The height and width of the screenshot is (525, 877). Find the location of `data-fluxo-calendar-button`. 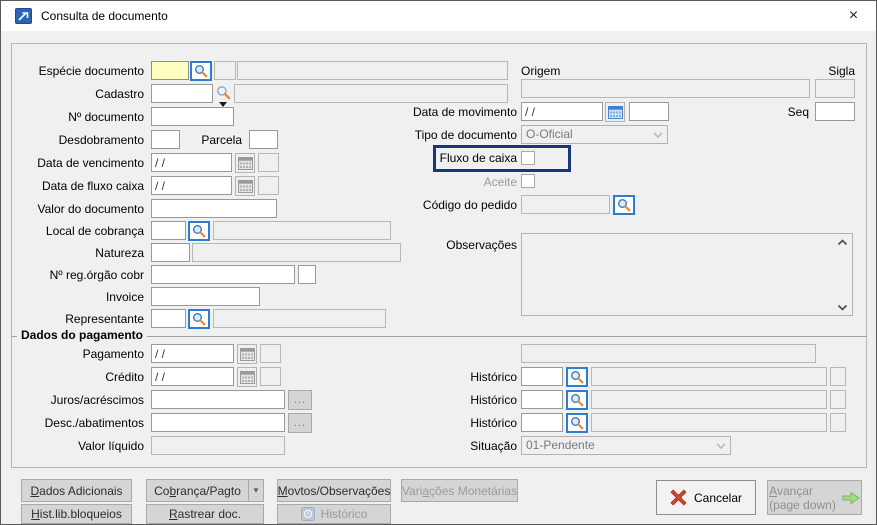

data-fluxo-calendar-button is located at coordinates (245, 186).